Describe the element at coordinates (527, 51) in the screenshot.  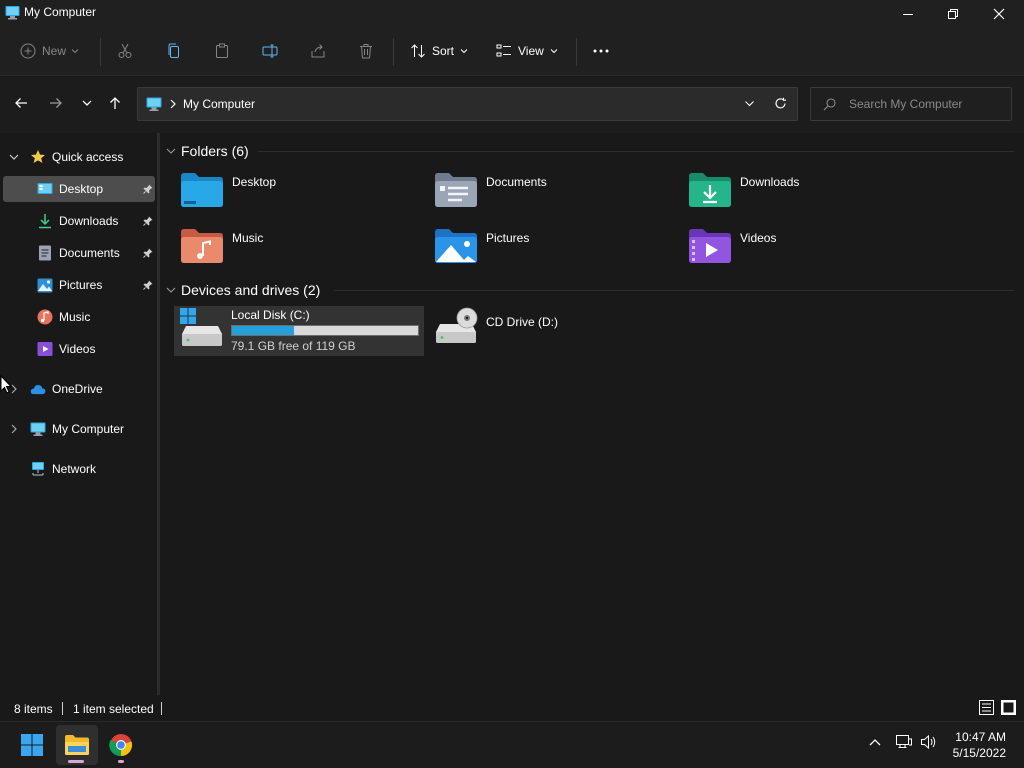
I see `view-button: View` at that location.